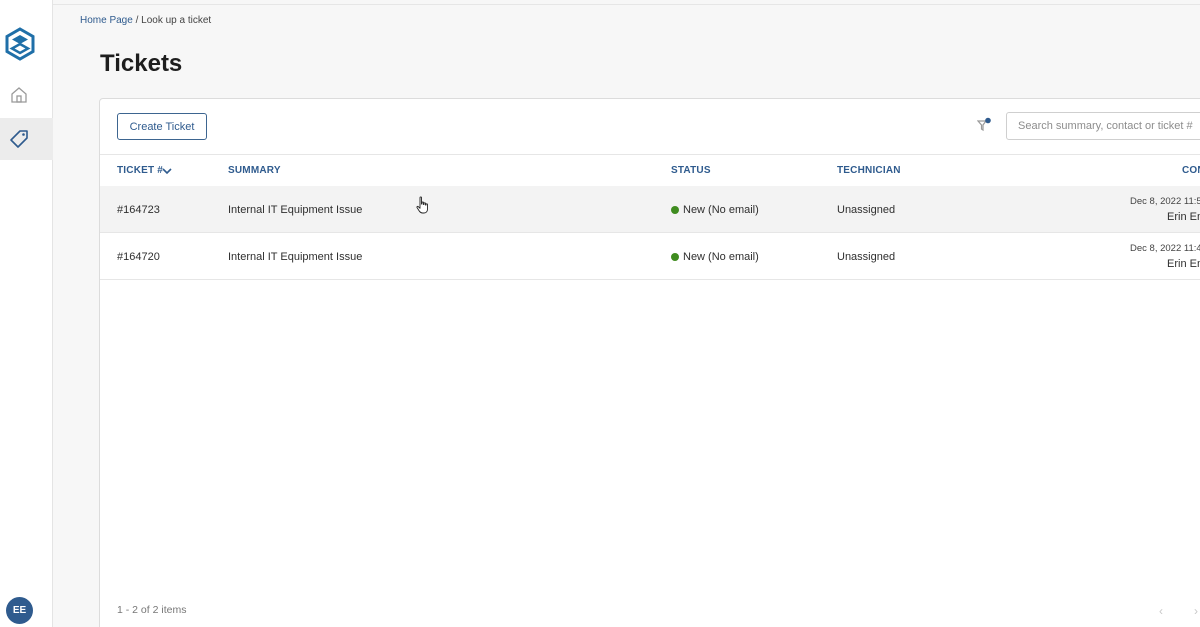 This screenshot has width=1200, height=627. Describe the element at coordinates (140, 170) in the screenshot. I see `column-header-ticket: TICKET #` at that location.